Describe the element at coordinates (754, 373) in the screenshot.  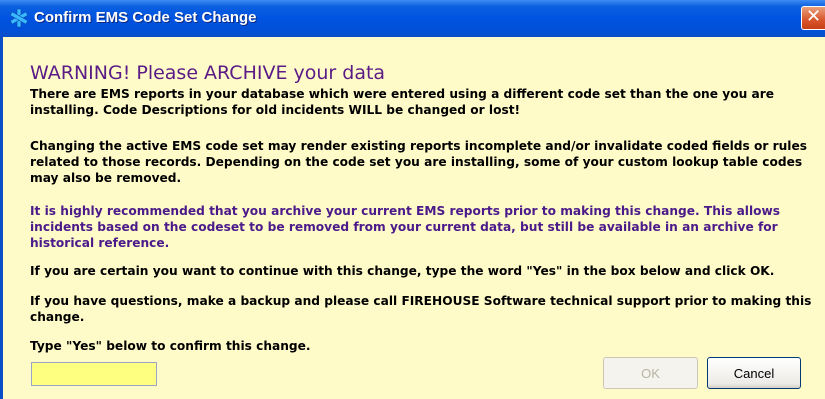
I see `cancel-button: Cancel` at that location.